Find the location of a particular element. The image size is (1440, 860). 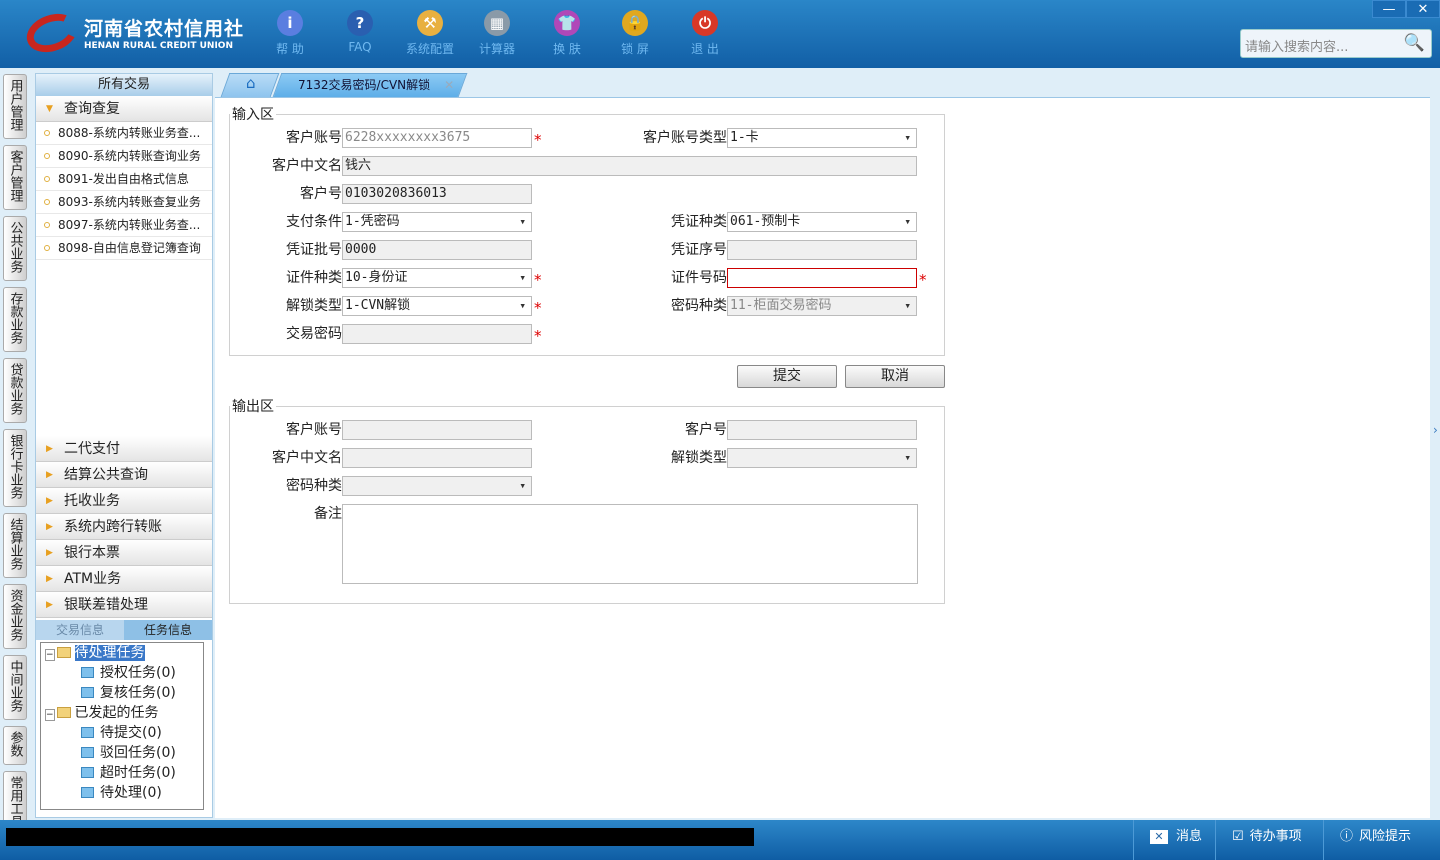

sidebar-group: ▶ 系统内跨行转账 is located at coordinates (124, 527).